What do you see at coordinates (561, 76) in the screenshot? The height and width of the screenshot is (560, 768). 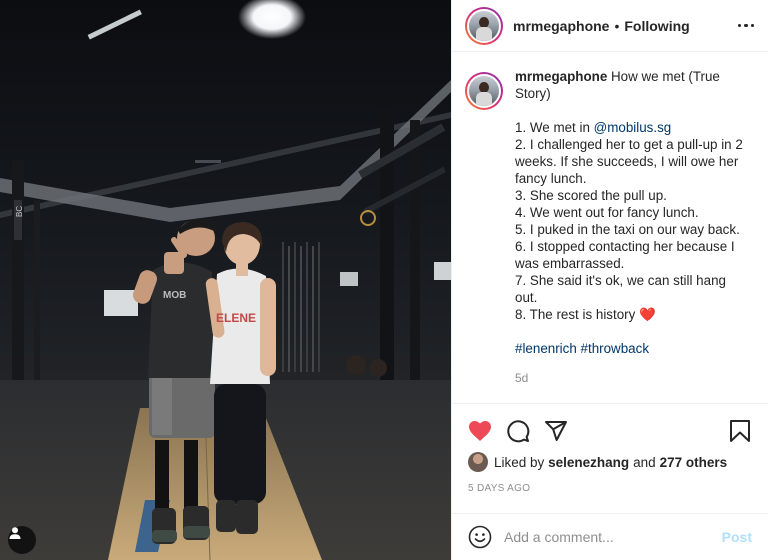 I see `caption-username-link: mrmegaphone` at bounding box center [561, 76].